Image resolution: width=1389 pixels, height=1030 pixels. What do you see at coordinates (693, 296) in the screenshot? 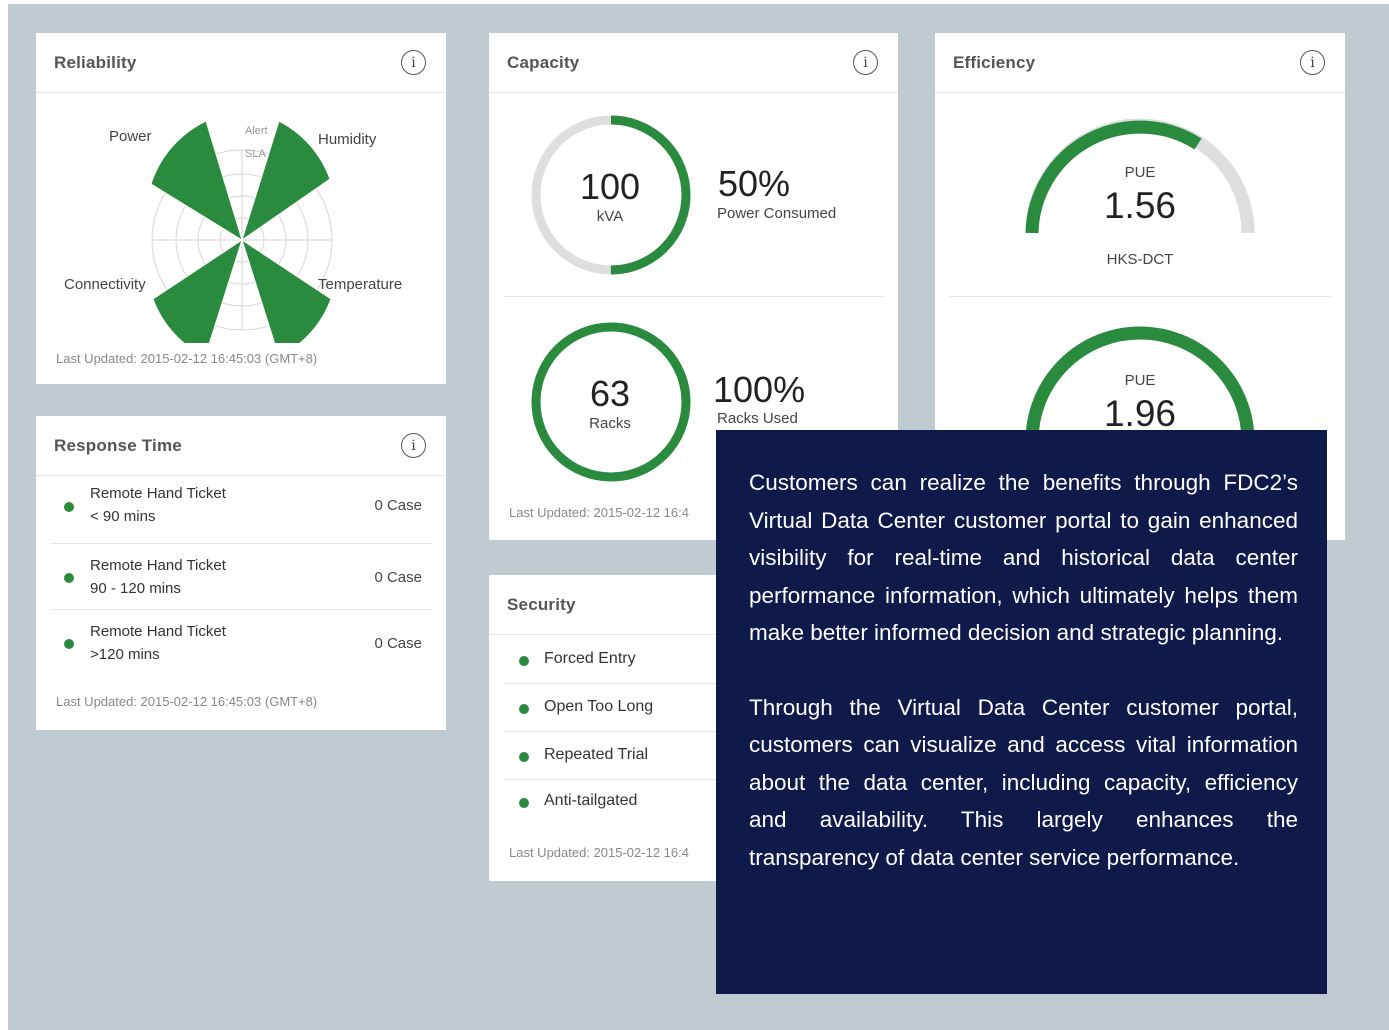
I see `capacity-divider` at bounding box center [693, 296].